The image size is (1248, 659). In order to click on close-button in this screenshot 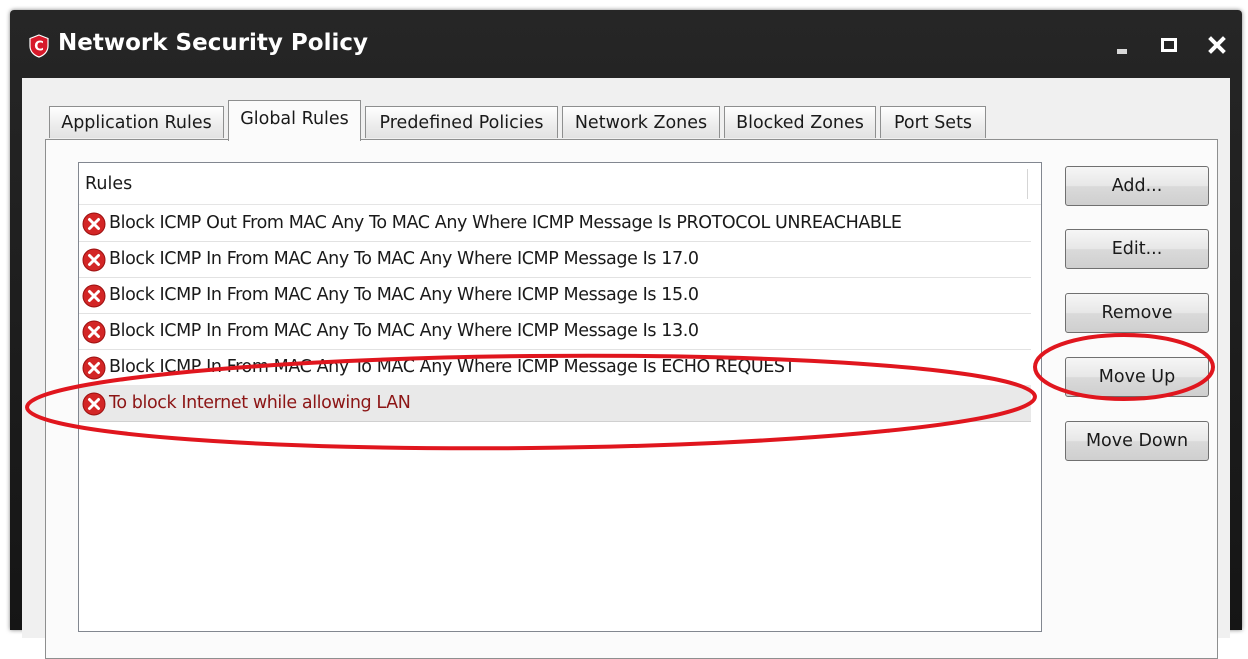, I will do `click(1217, 45)`.